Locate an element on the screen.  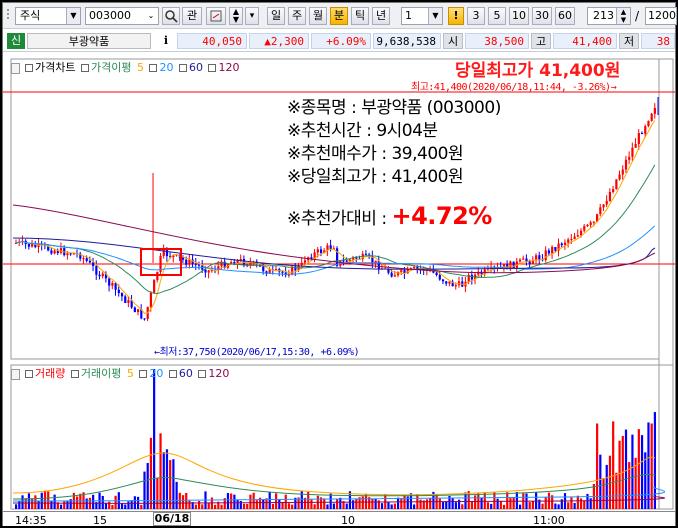
interval-10: 10 is located at coordinates (519, 16).